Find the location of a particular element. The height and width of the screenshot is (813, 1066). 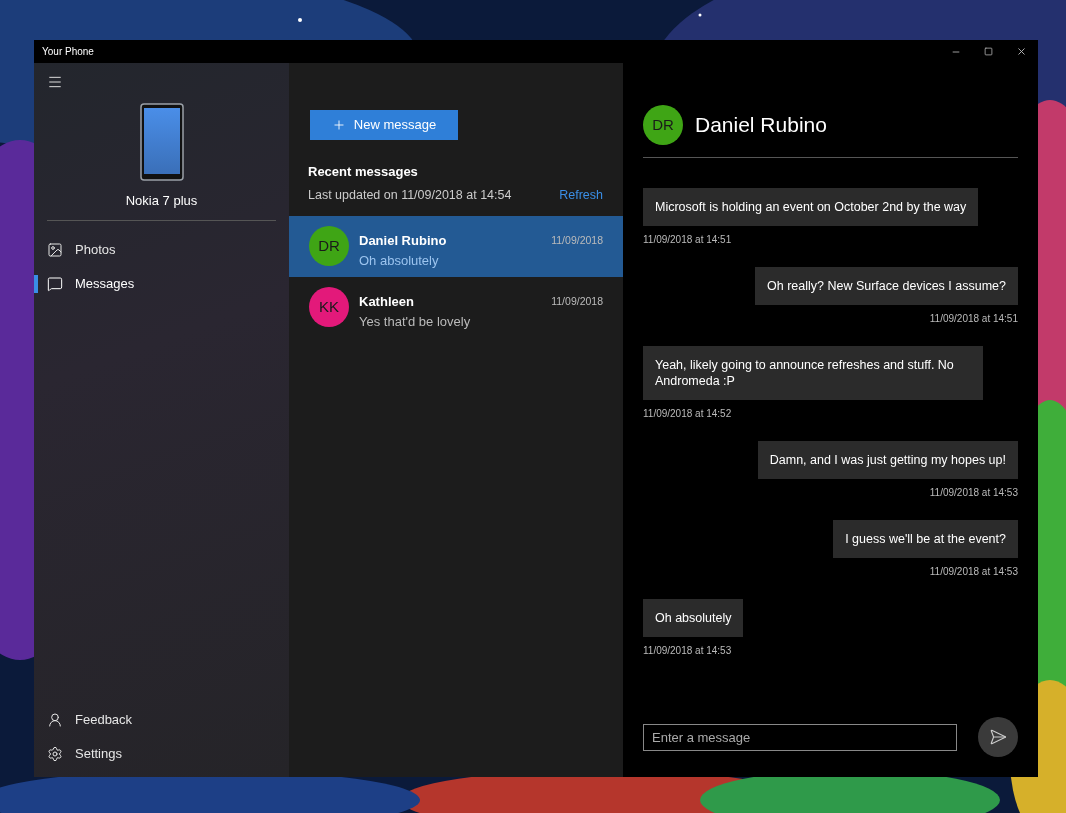

nav-item: Photos is located at coordinates (161, 249).